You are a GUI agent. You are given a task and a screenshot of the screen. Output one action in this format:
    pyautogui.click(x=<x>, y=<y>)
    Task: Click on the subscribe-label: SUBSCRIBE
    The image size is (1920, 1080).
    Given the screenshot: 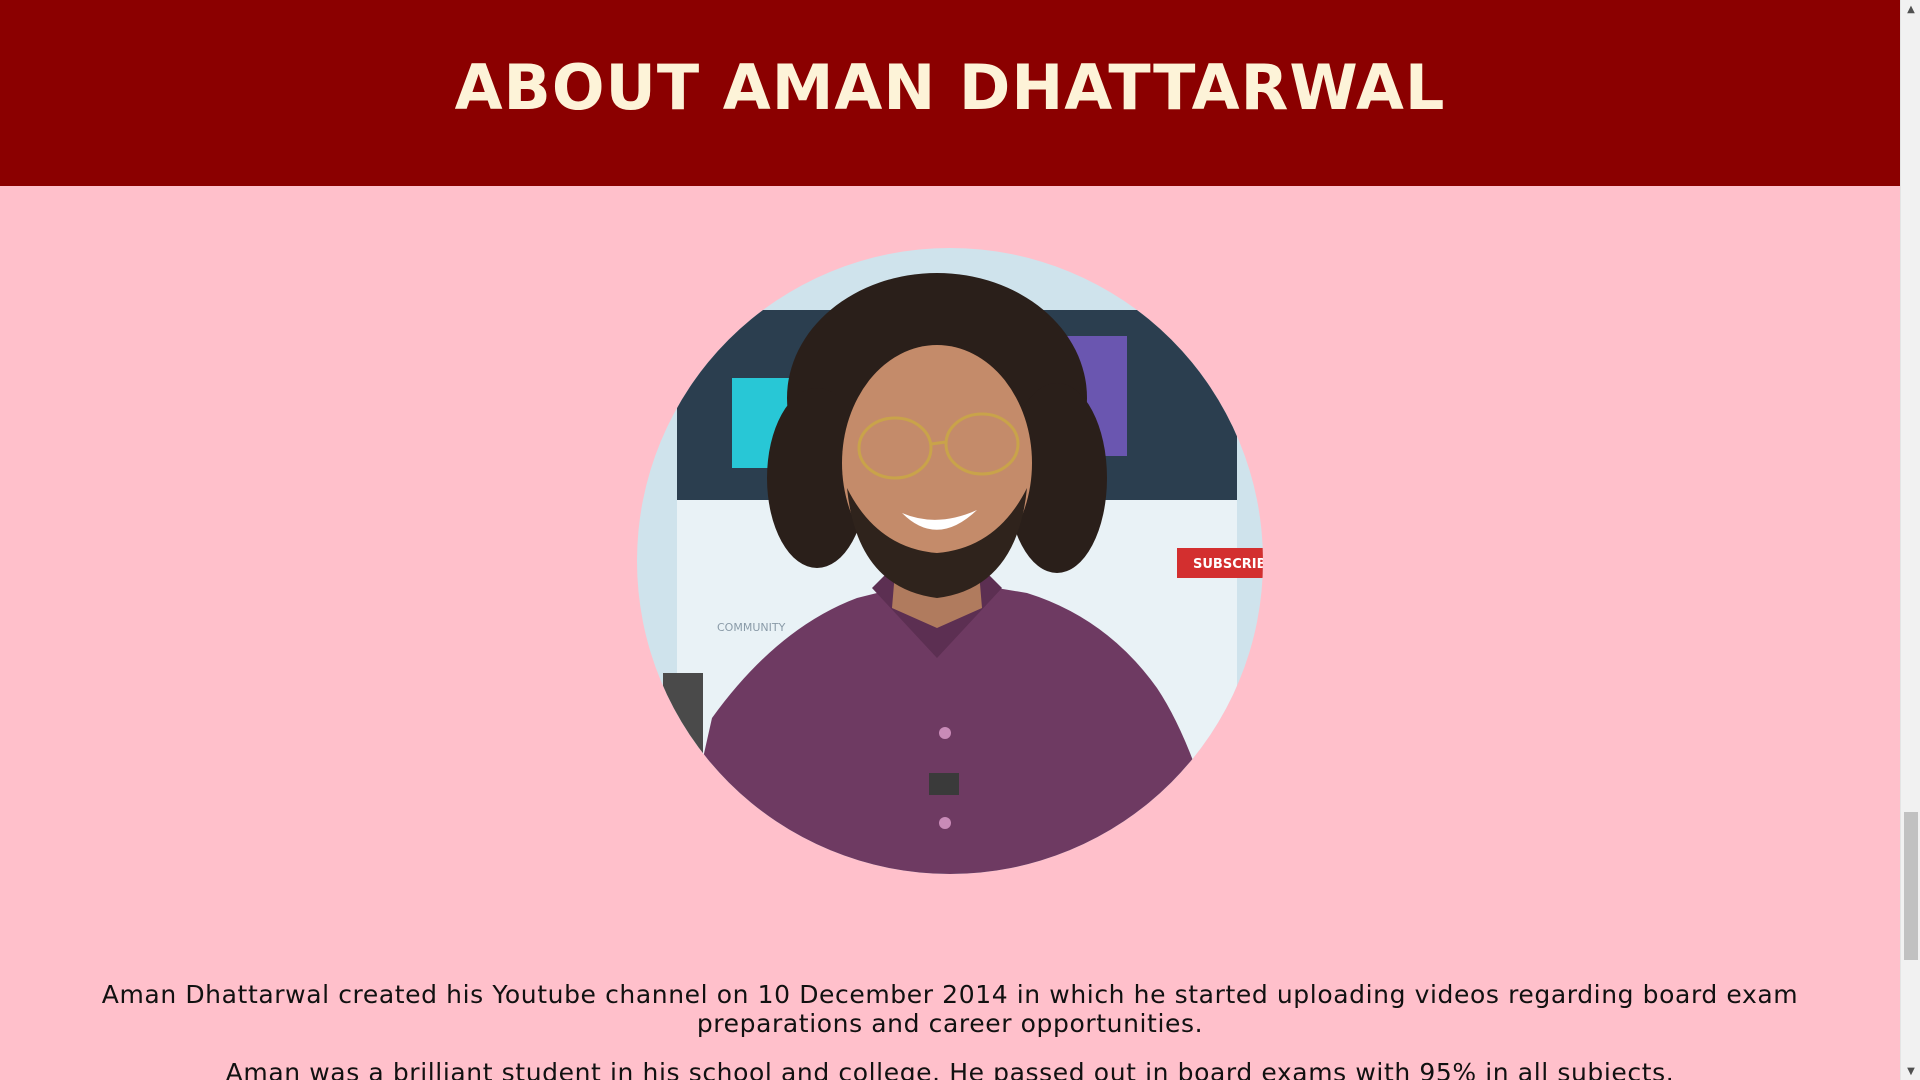 What is the action you would take?
    pyautogui.click(x=1228, y=564)
    